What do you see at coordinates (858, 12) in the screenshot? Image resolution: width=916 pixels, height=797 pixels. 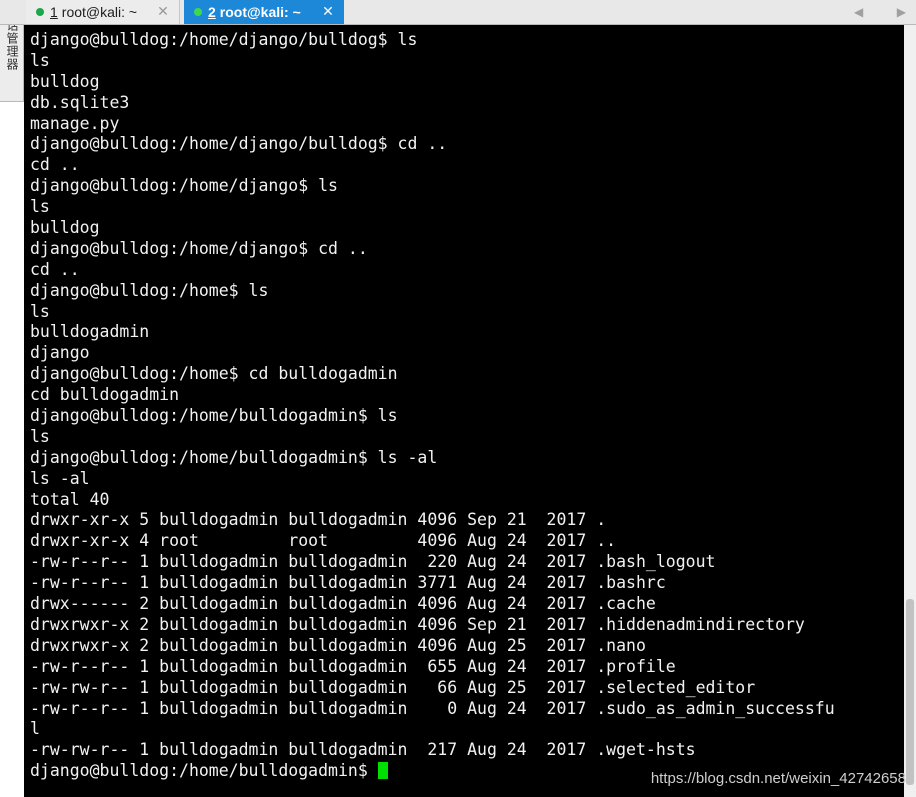 I see `chevron-left-icon: ◀` at bounding box center [858, 12].